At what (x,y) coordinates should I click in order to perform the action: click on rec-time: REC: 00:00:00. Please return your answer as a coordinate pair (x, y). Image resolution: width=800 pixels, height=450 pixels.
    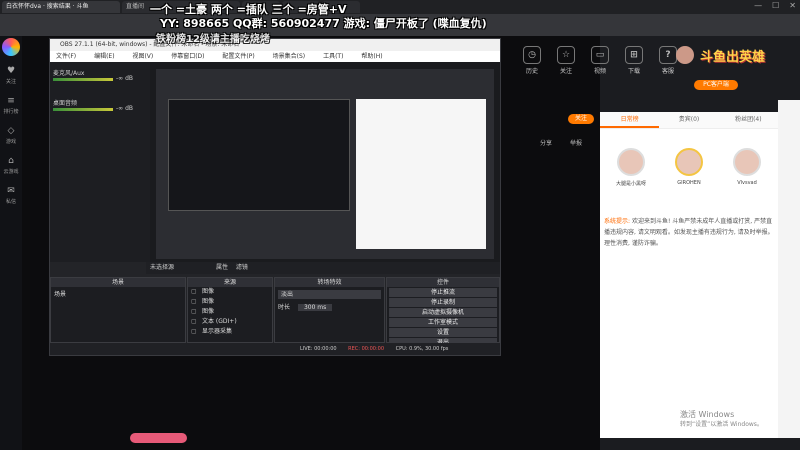
    Looking at the image, I should click on (366, 349).